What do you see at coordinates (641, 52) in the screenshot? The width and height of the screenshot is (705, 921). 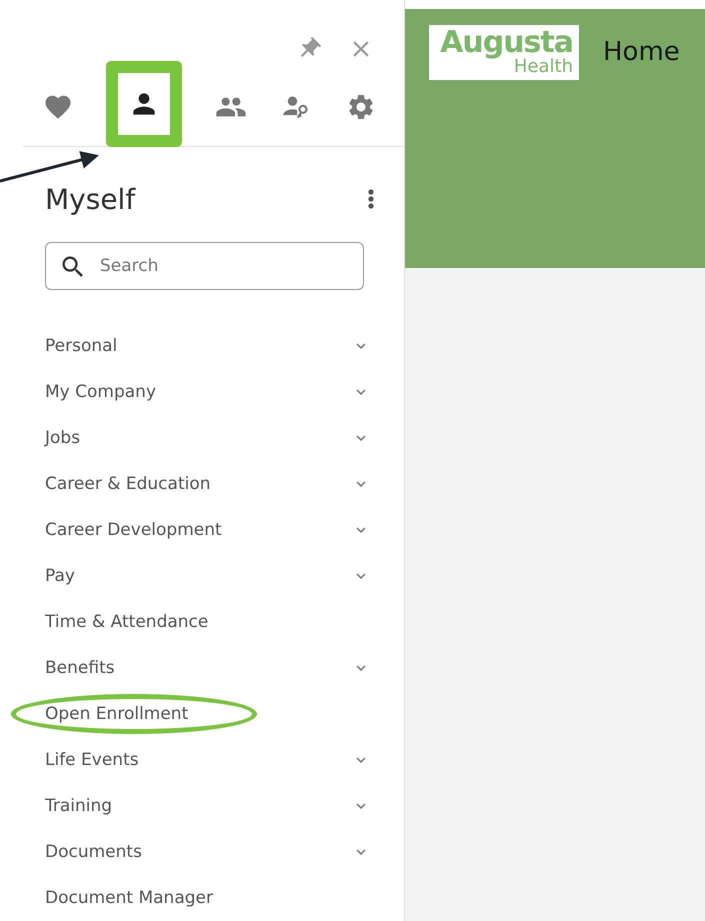 I see `page-title: Home` at bounding box center [641, 52].